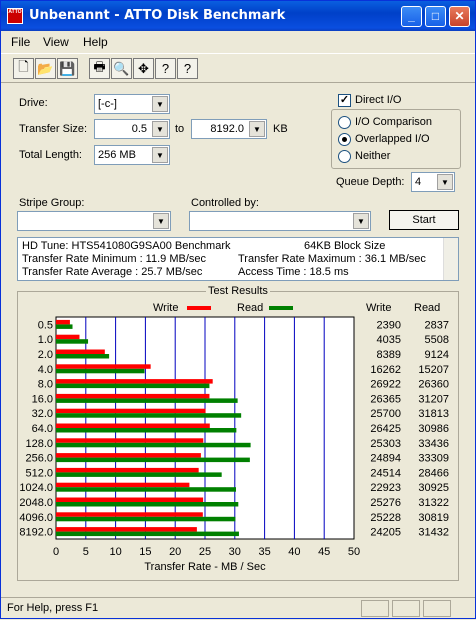 The height and width of the screenshot is (620, 476). I want to click on read-value: 31813, so click(433, 414).